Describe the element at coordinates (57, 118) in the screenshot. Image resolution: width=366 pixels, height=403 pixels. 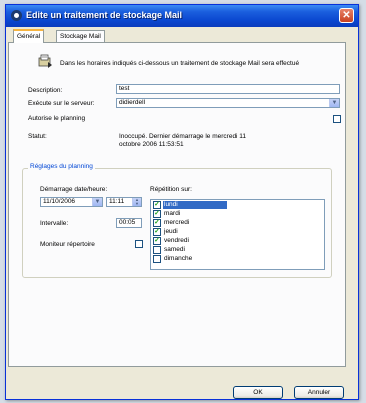
I see `authorize-planning-label: Autorise le planning` at that location.